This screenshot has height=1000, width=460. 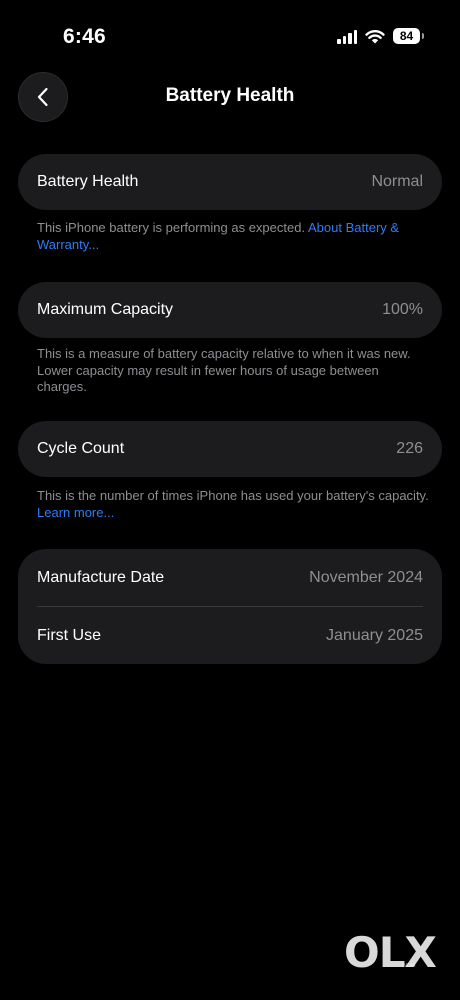 What do you see at coordinates (390, 952) in the screenshot?
I see `olx-watermark-logo: OLX` at bounding box center [390, 952].